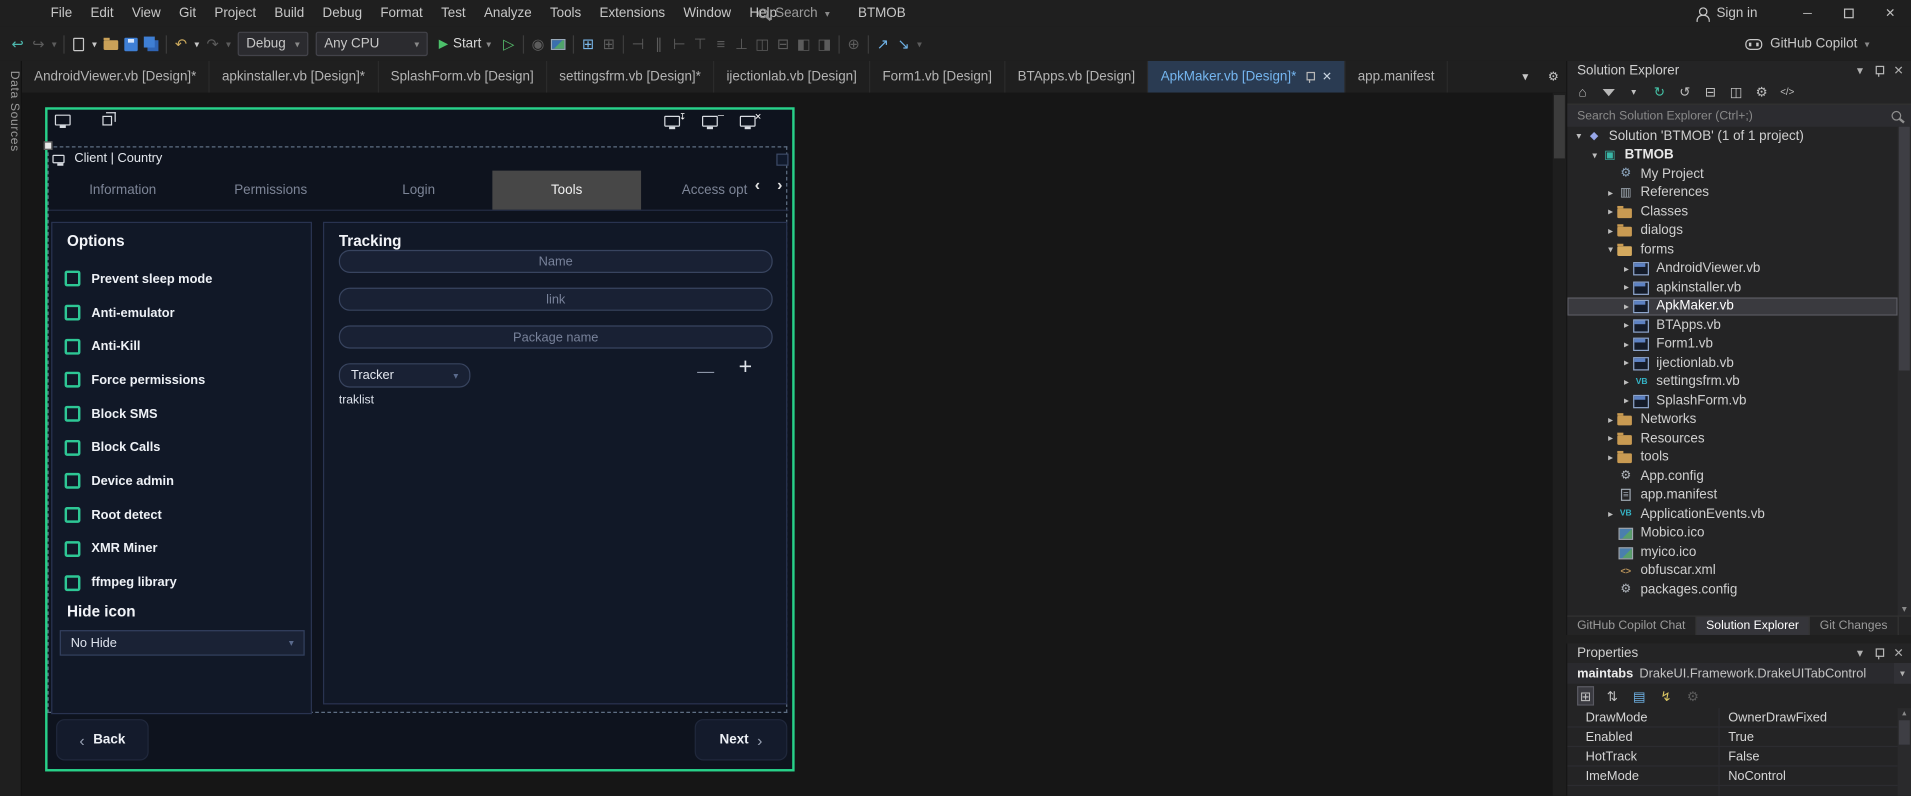 This screenshot has height=796, width=1911. What do you see at coordinates (453, 13) in the screenshot?
I see `menu-test: Test` at bounding box center [453, 13].